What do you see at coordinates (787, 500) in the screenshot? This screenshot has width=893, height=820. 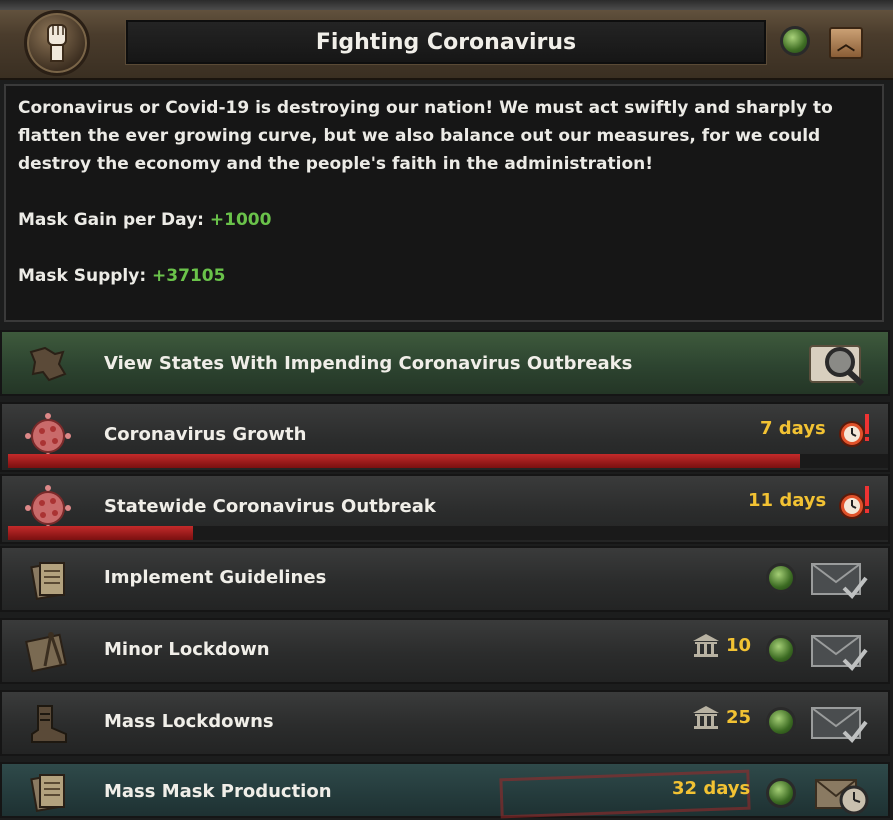 I see `days-remaining: 11 days` at bounding box center [787, 500].